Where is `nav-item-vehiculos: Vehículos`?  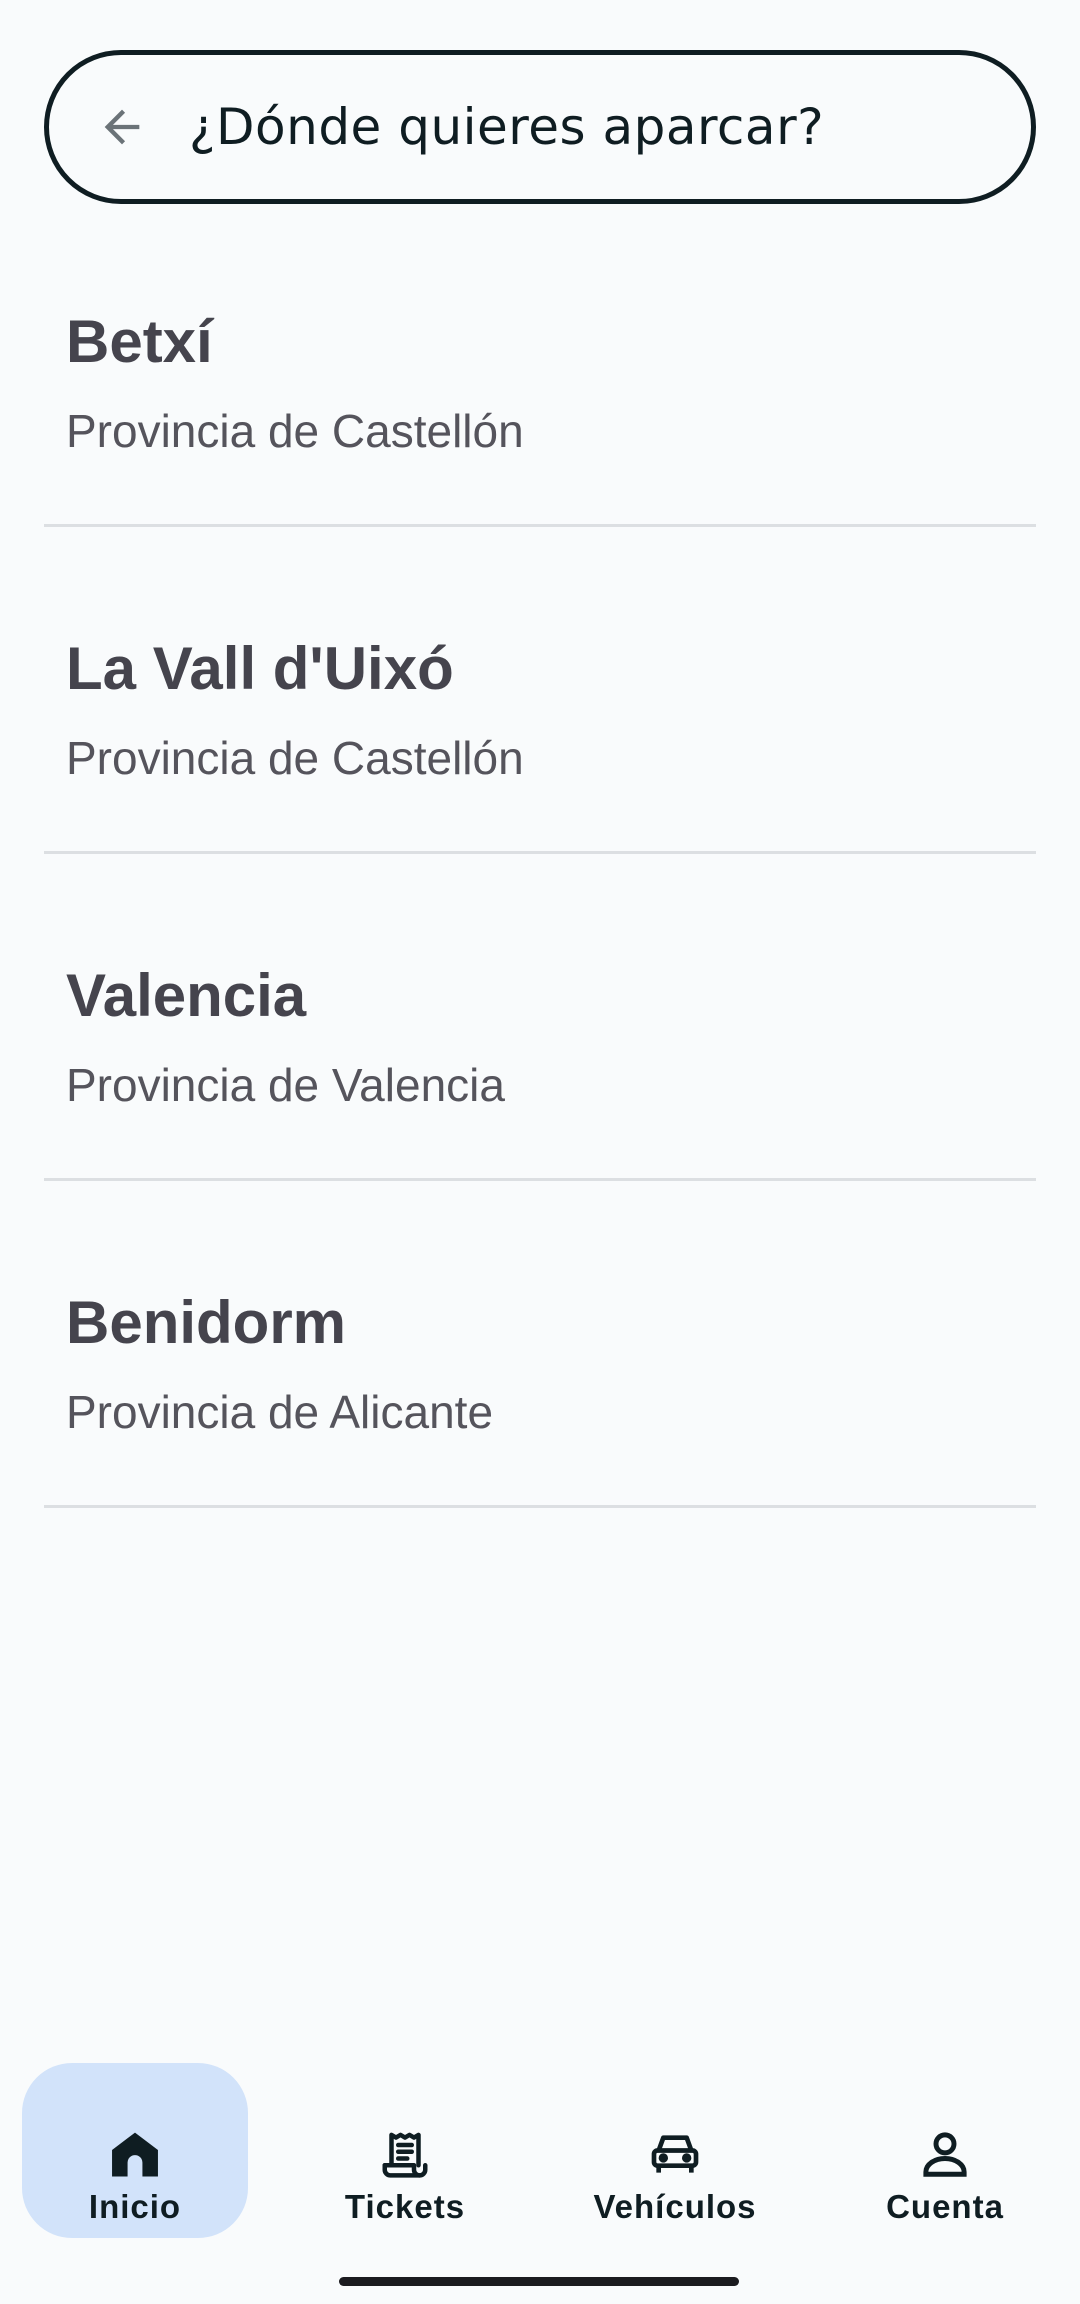 nav-item-vehiculos: Vehículos is located at coordinates (675, 2150).